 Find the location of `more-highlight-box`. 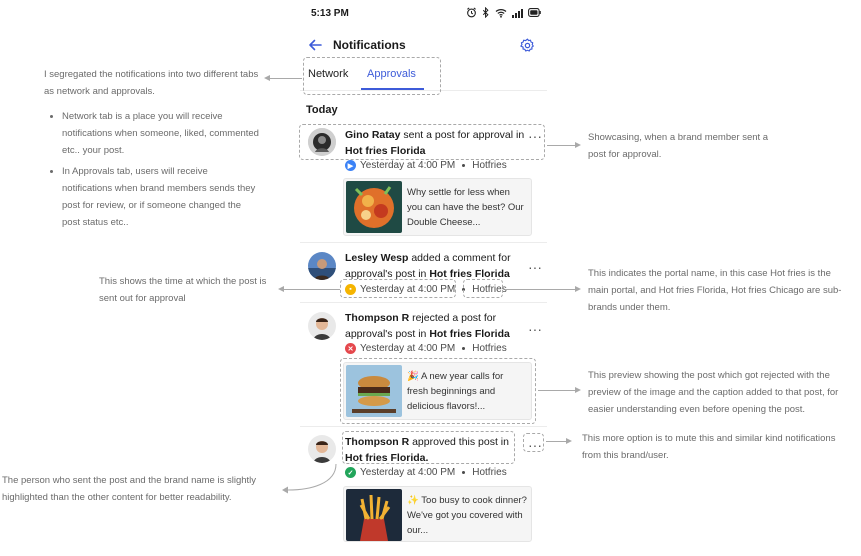

more-highlight-box is located at coordinates (533, 442).